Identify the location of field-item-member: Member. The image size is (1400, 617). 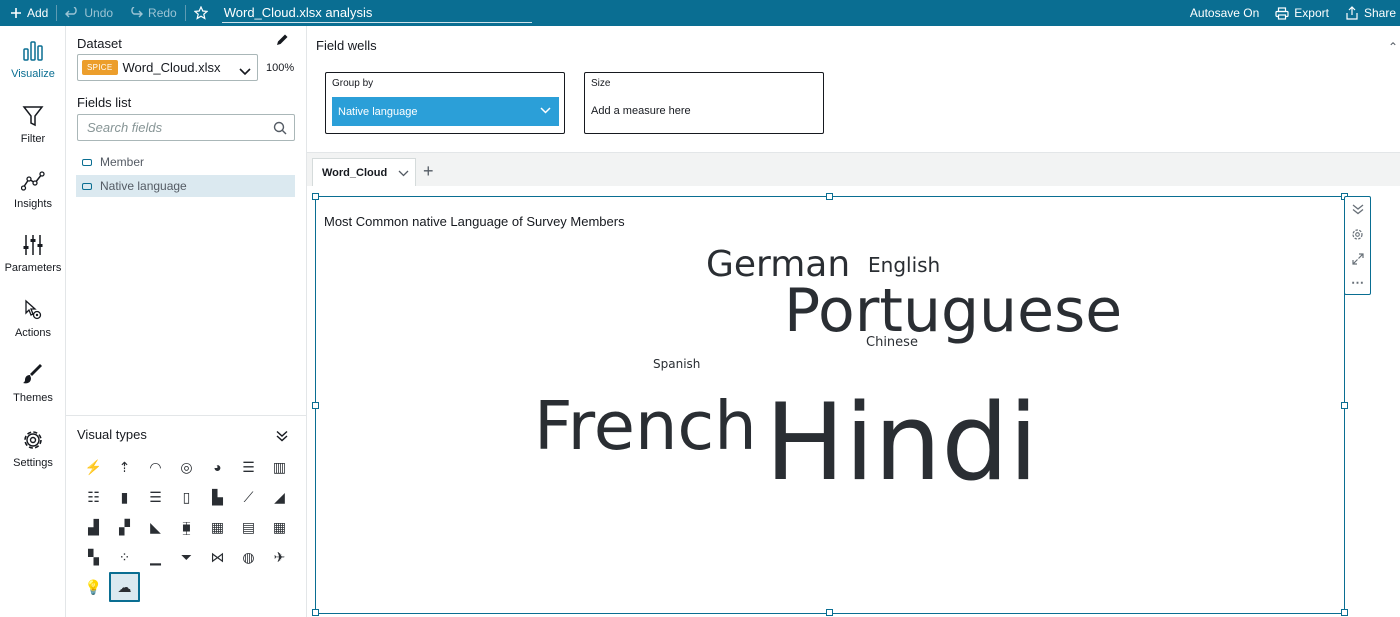
(185, 162).